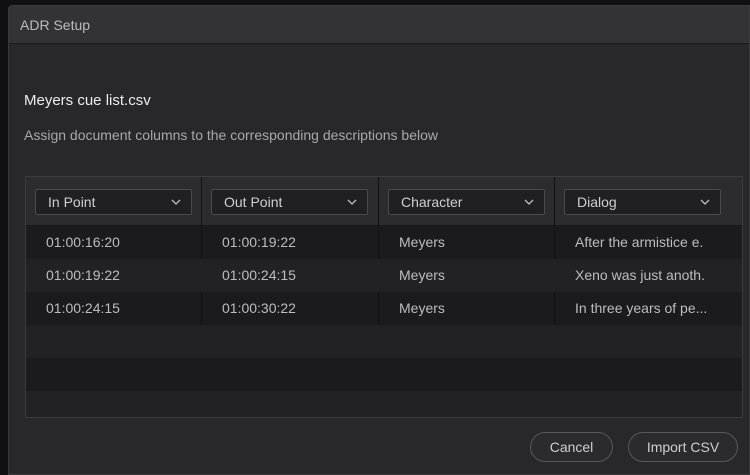  I want to click on cell-in-point: 01:00:24:15, so click(83, 308).